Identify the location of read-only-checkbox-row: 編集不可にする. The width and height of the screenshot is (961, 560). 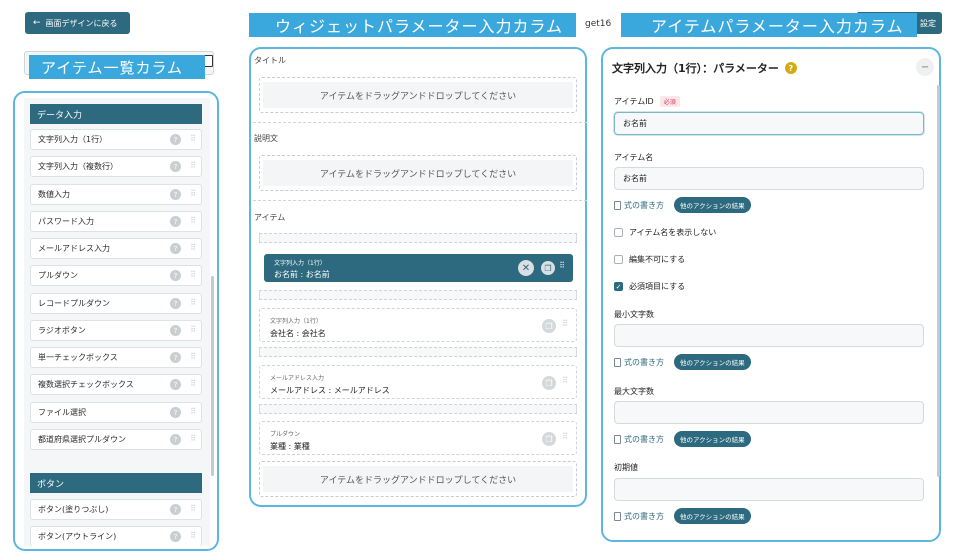
(649, 259).